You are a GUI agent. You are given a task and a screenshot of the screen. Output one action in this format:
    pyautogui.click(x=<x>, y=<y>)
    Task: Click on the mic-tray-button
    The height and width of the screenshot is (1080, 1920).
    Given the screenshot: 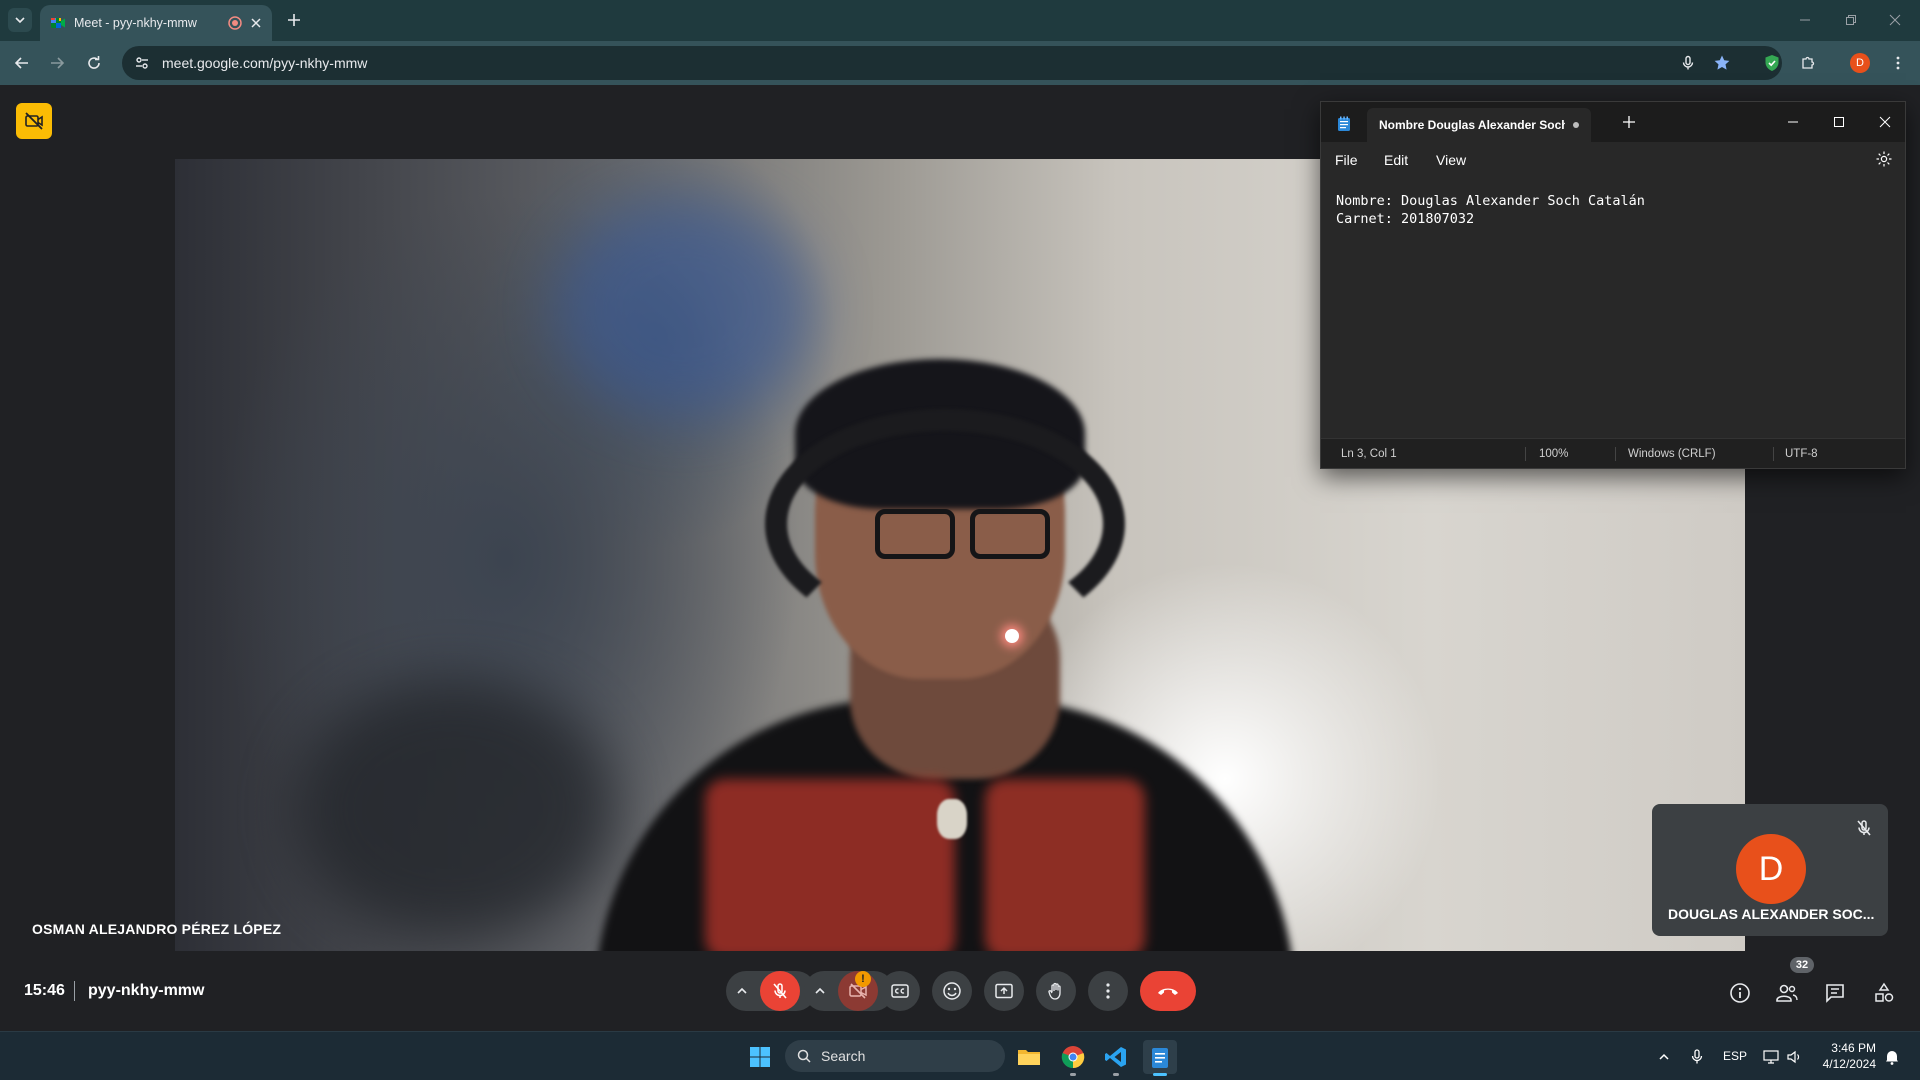 What is the action you would take?
    pyautogui.click(x=1697, y=1057)
    